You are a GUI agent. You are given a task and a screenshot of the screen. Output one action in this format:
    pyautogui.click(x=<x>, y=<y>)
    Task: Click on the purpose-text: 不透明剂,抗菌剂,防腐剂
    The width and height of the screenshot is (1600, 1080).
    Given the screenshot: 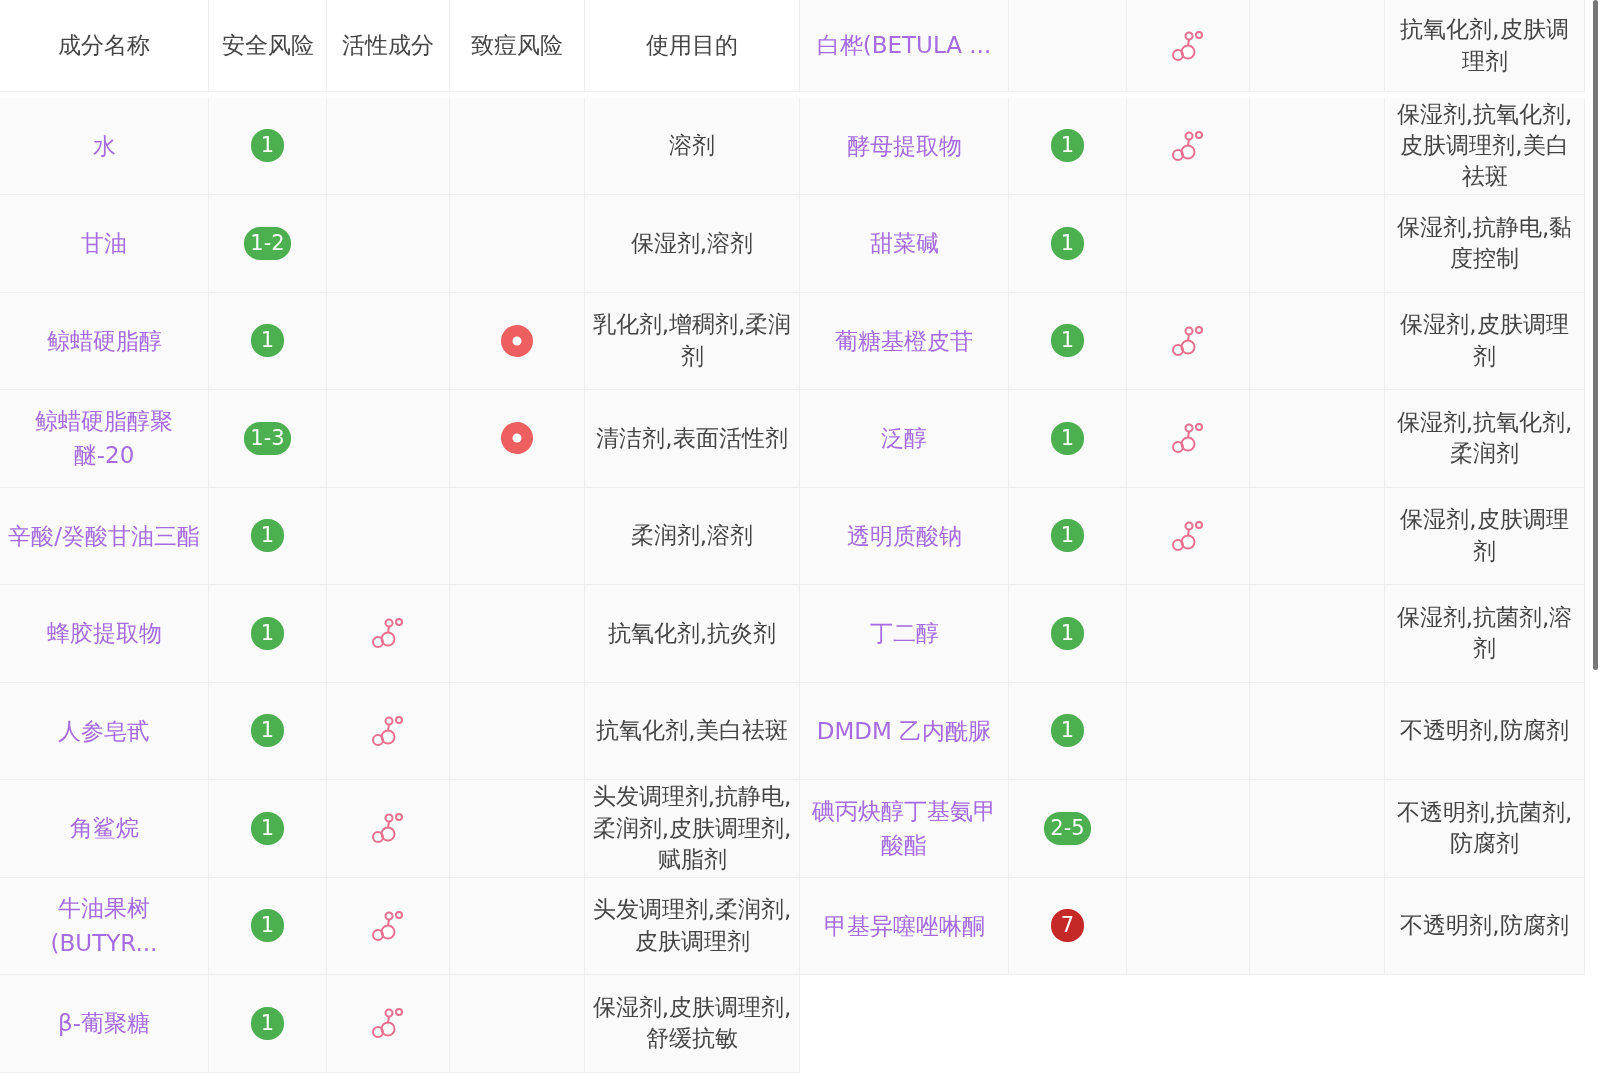 What is the action you would take?
    pyautogui.click(x=1484, y=828)
    